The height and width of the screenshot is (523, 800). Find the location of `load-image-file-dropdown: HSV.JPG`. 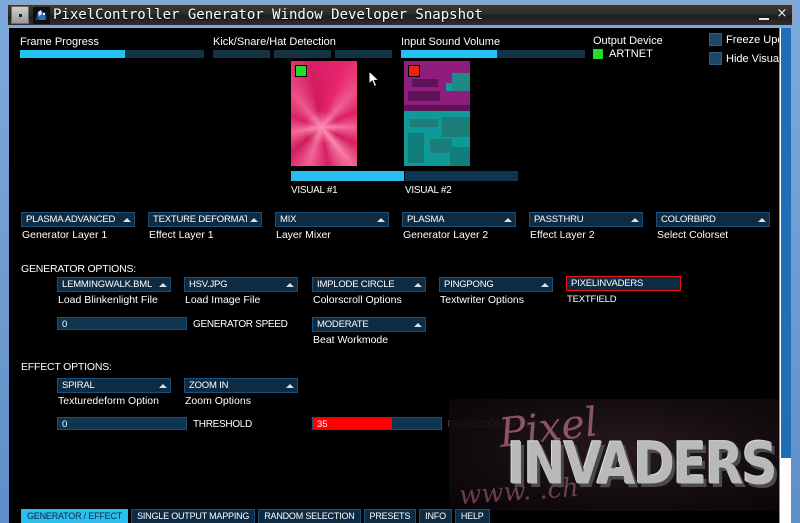

load-image-file-dropdown: HSV.JPG is located at coordinates (241, 284).